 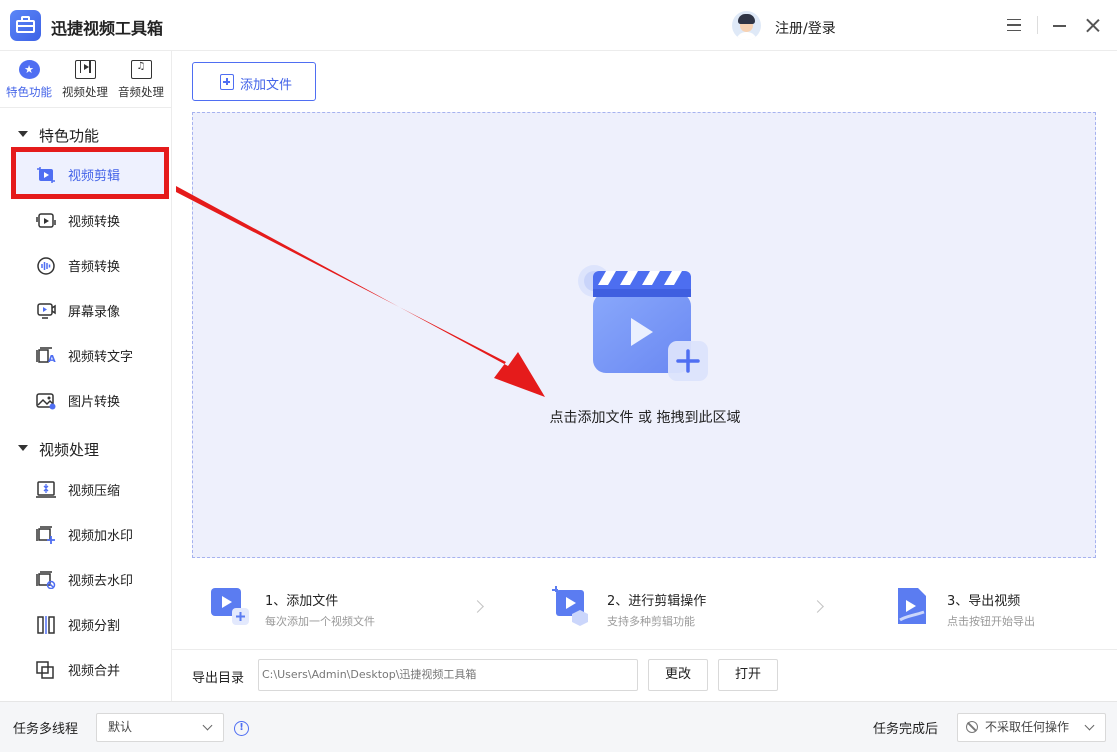 What do you see at coordinates (302, 601) in the screenshot?
I see `step-title: 1、添加文件` at bounding box center [302, 601].